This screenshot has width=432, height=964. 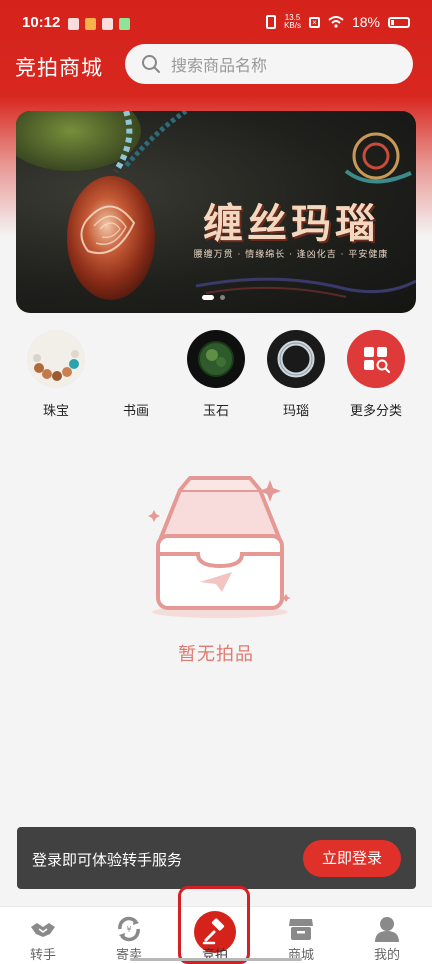 I want to click on nav-label: 我的, so click(x=386, y=955).